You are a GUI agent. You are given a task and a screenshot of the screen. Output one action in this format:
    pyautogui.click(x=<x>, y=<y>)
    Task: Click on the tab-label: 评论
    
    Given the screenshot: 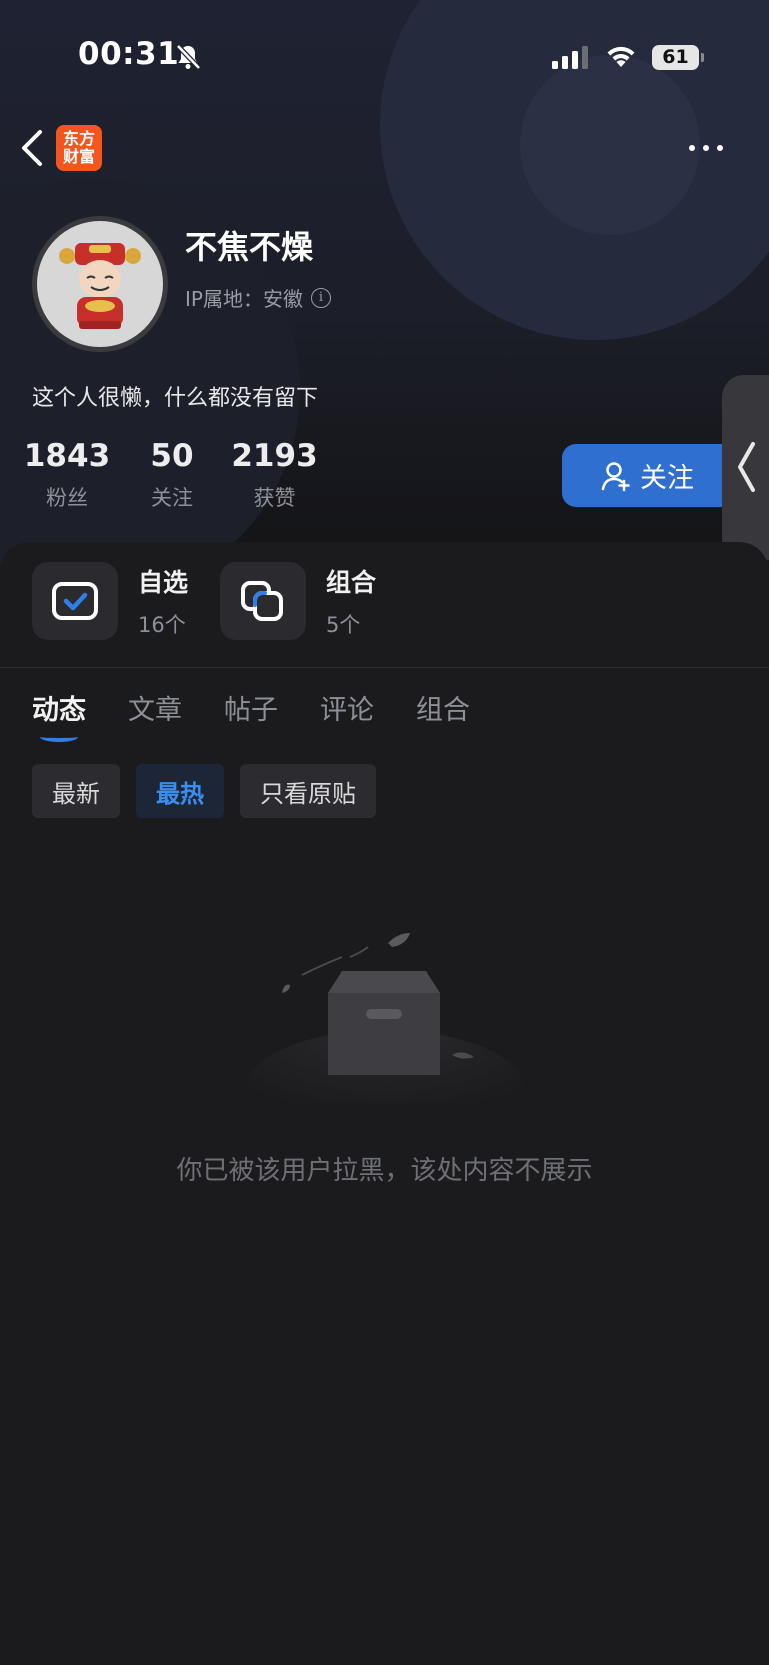 What is the action you would take?
    pyautogui.click(x=347, y=710)
    